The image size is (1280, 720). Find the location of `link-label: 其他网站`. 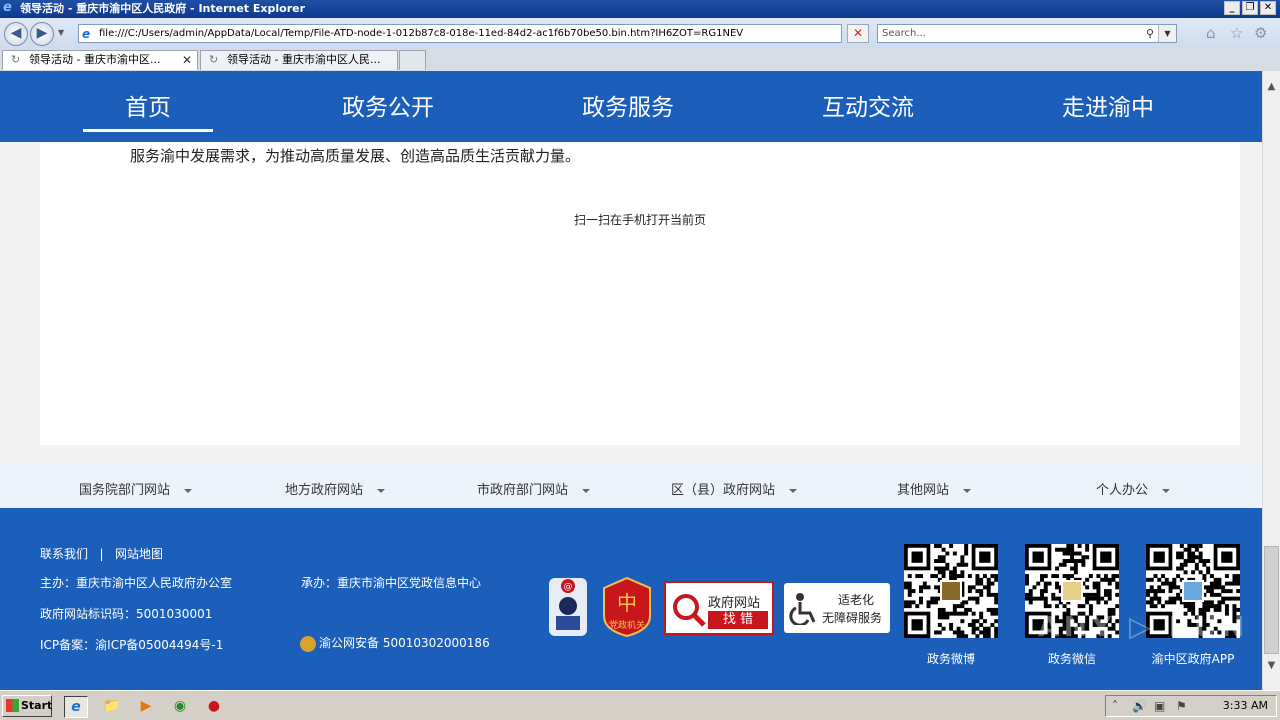

link-label: 其他网站 is located at coordinates (923, 490).